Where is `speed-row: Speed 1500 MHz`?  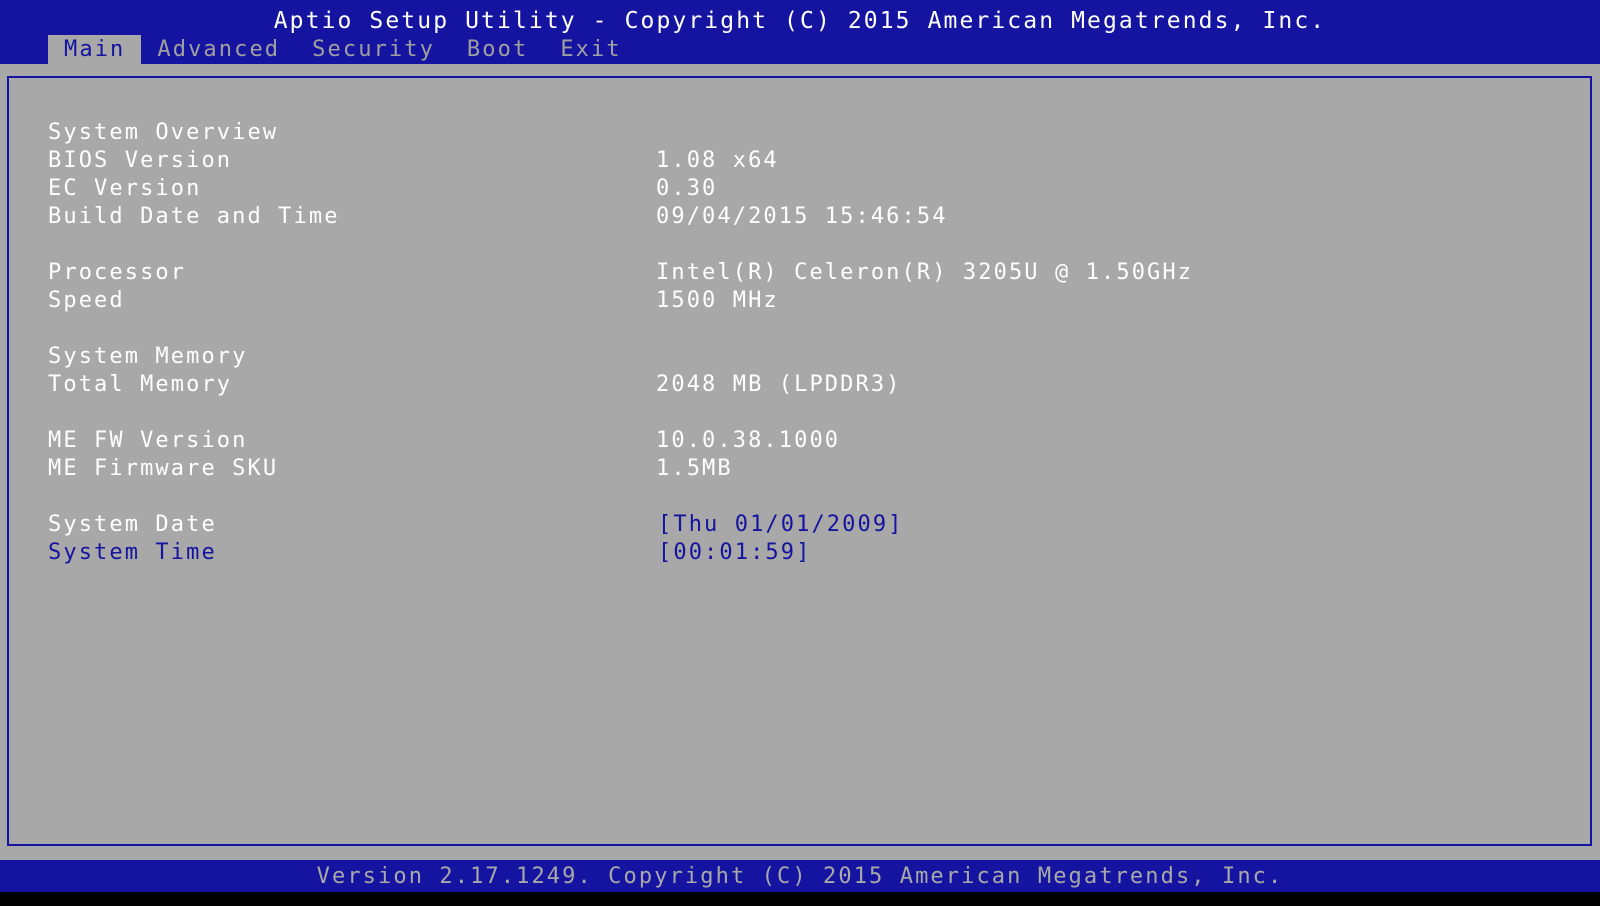
speed-row: Speed 1500 MHz is located at coordinates (798, 301).